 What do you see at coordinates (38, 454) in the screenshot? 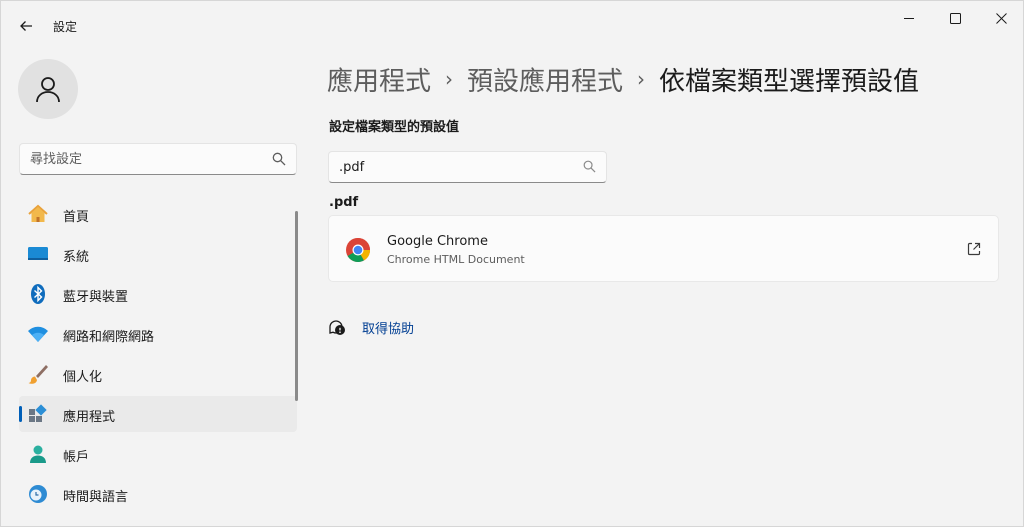
I see `account-icon` at bounding box center [38, 454].